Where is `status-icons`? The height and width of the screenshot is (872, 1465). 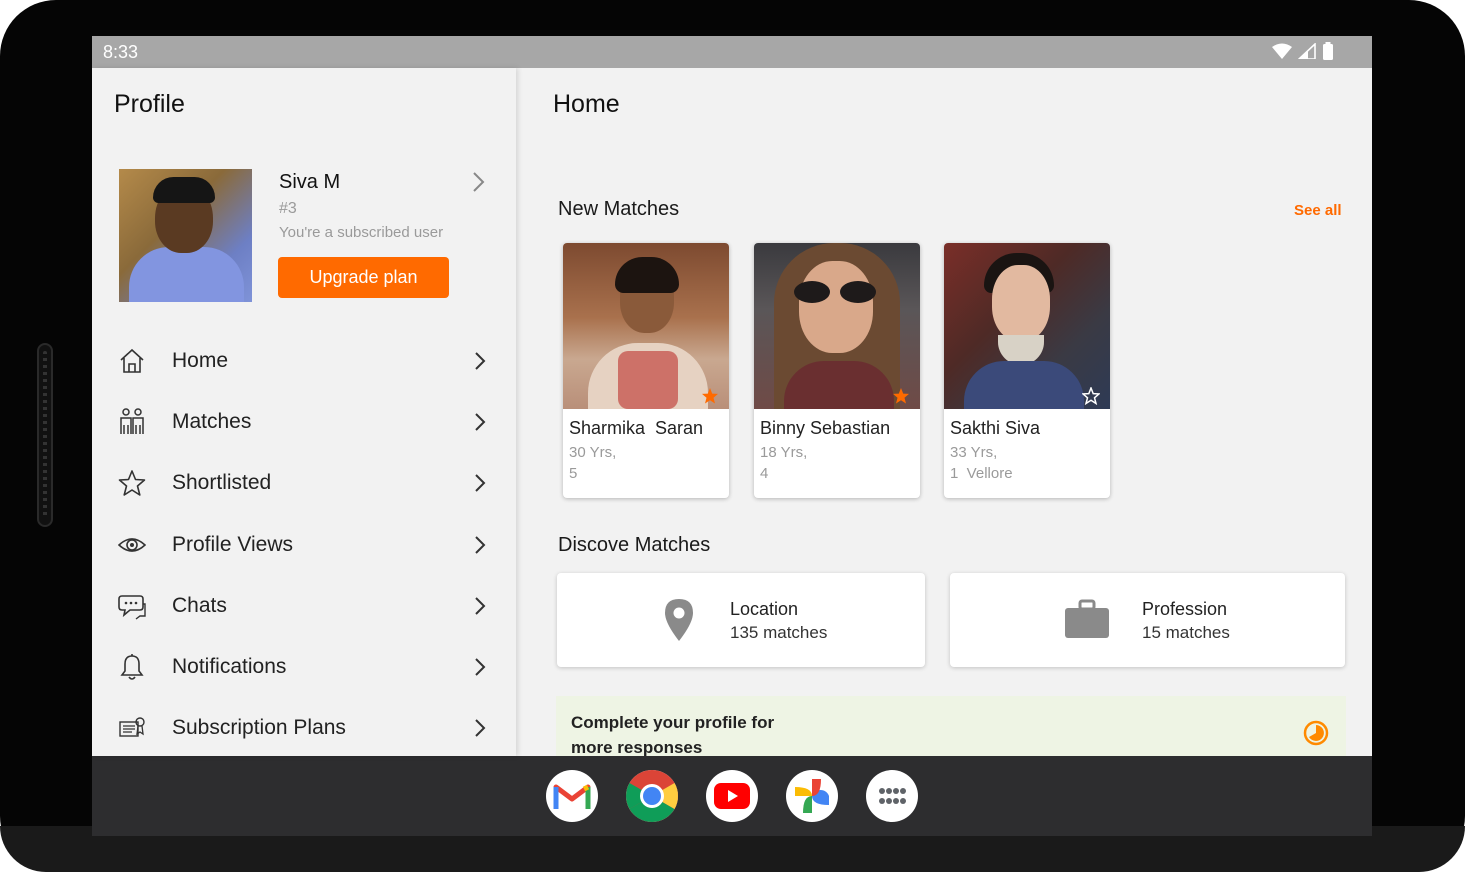
status-icons is located at coordinates (1303, 51).